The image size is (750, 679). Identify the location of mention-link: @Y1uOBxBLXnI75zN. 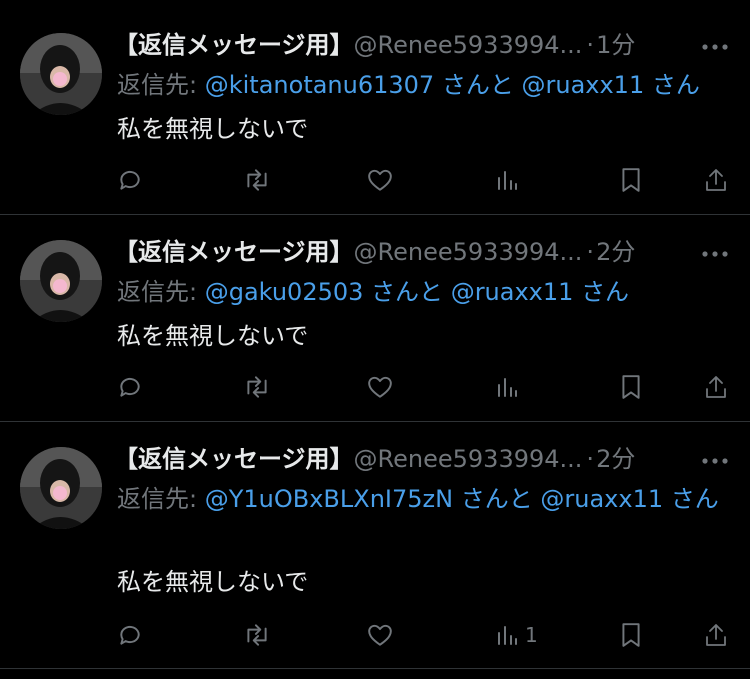
(329, 499).